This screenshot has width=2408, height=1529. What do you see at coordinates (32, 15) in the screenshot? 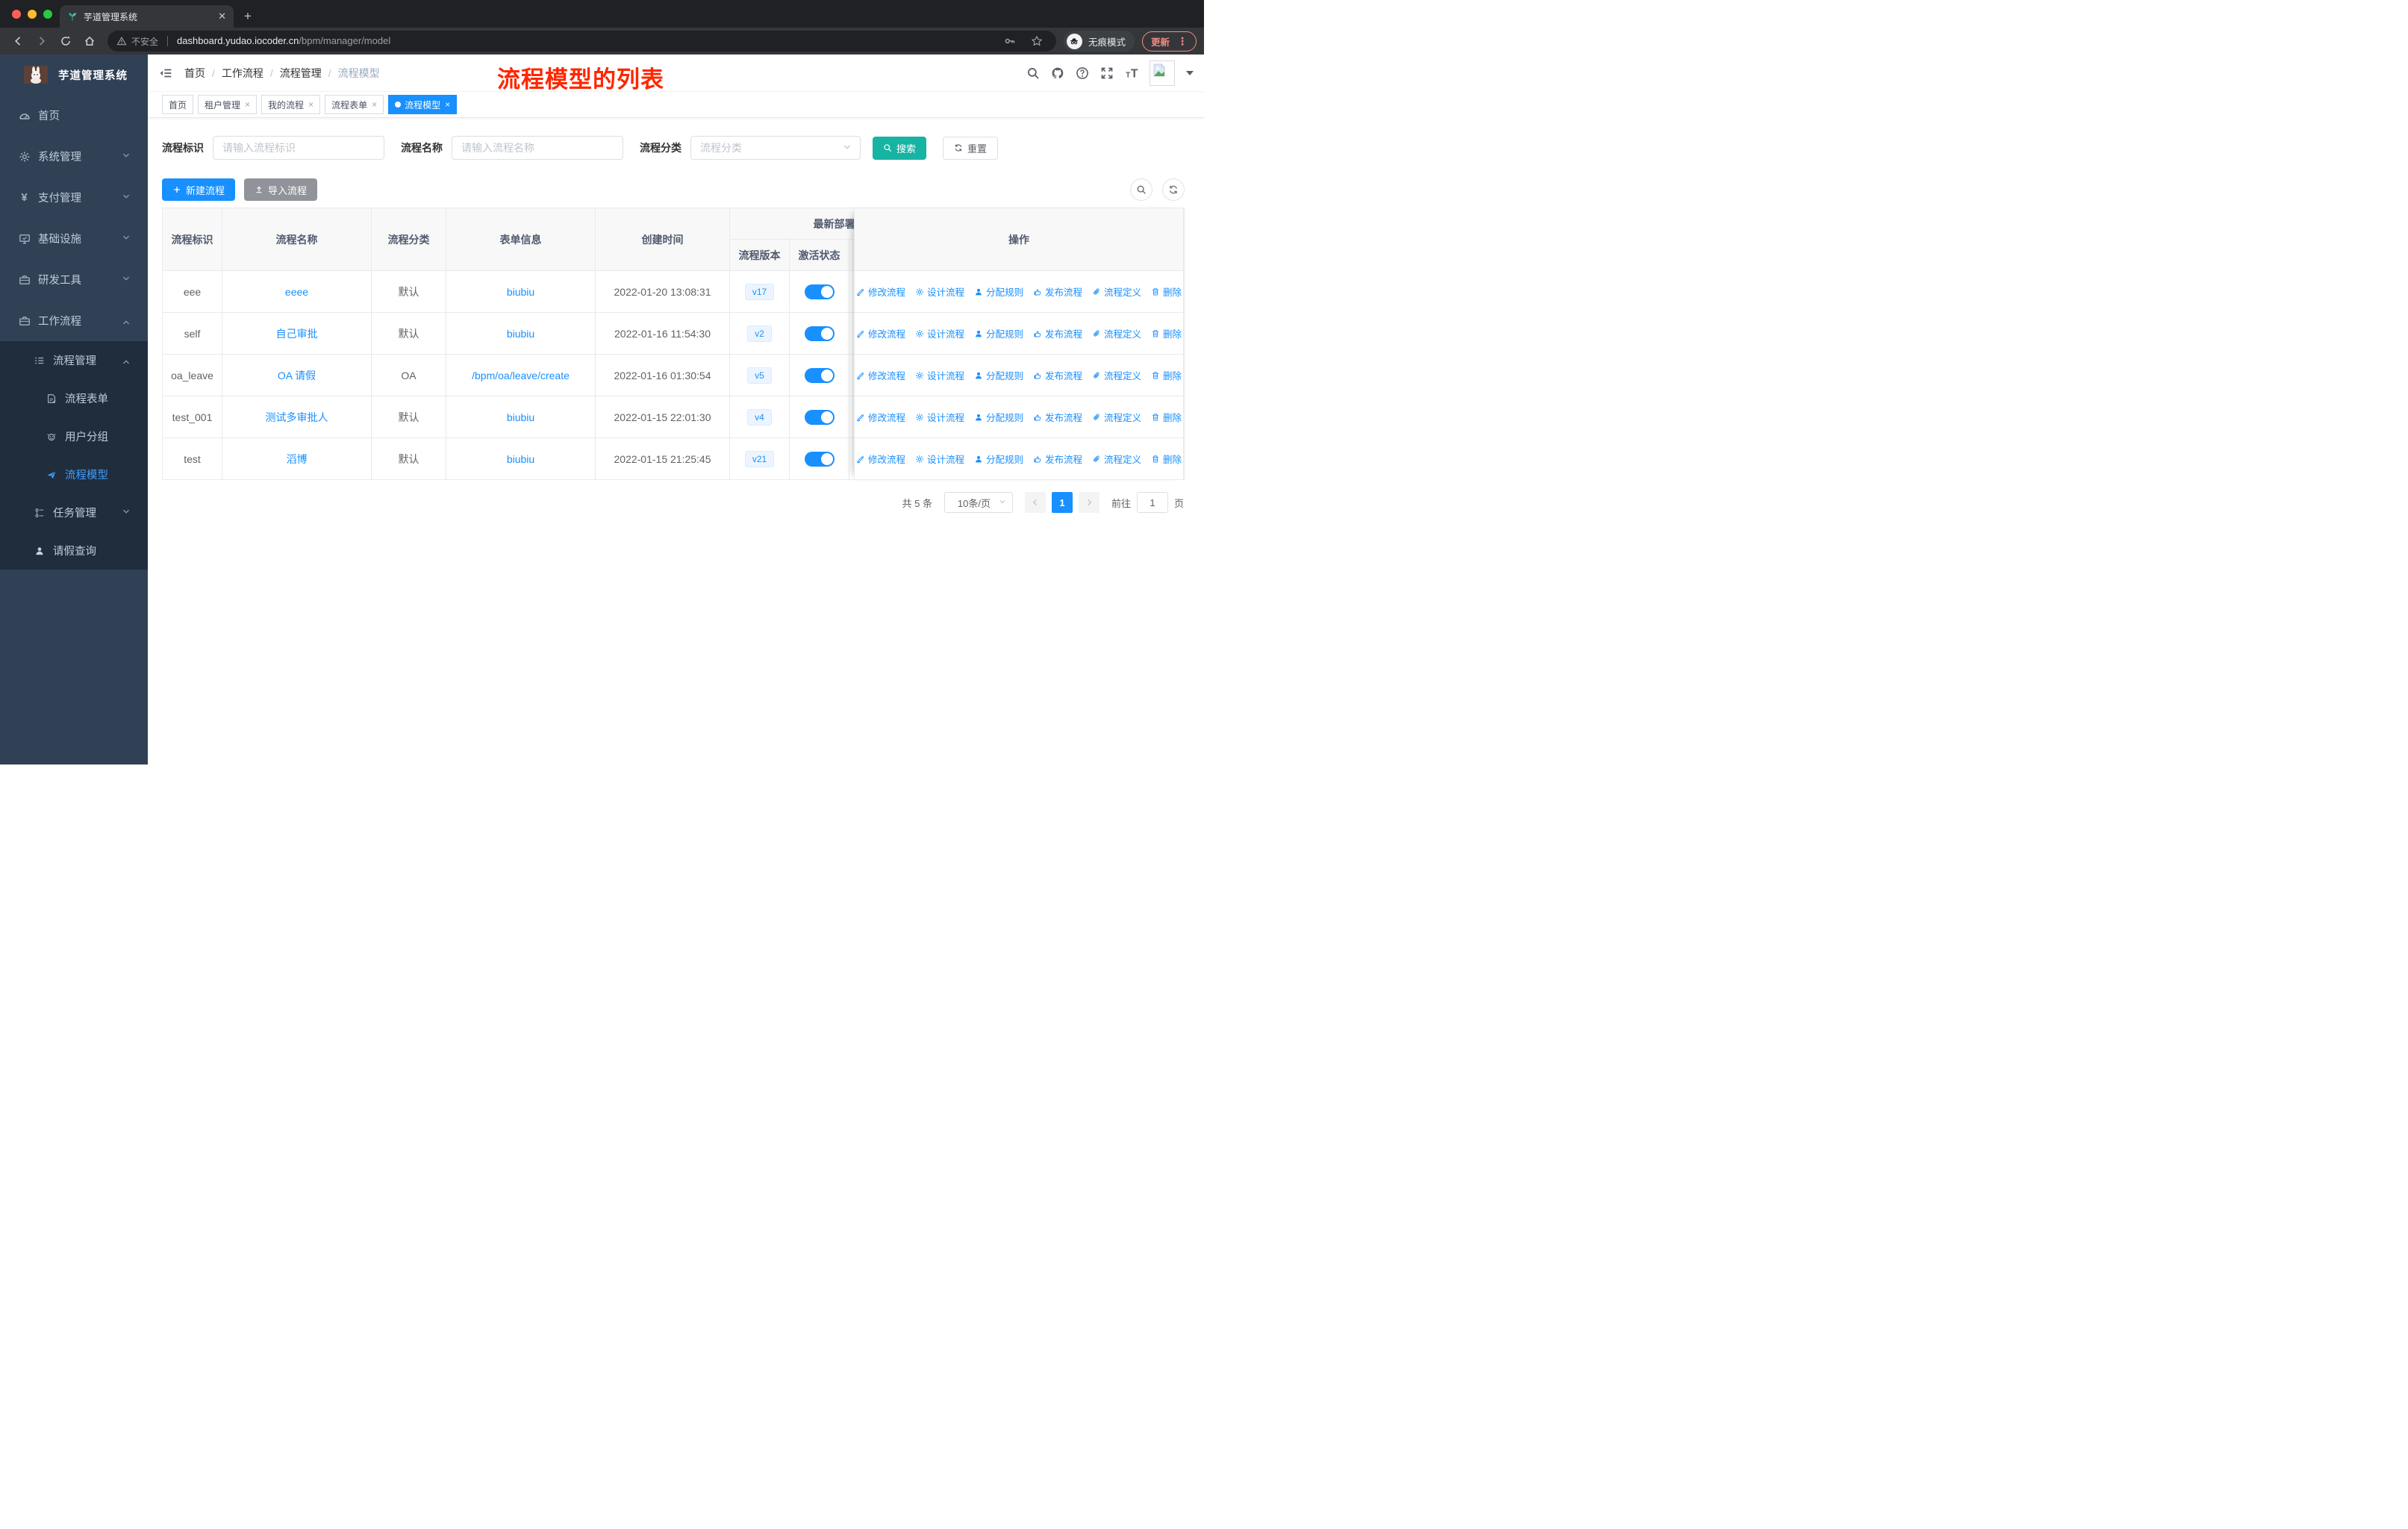
I see `minimize-window-button` at bounding box center [32, 15].